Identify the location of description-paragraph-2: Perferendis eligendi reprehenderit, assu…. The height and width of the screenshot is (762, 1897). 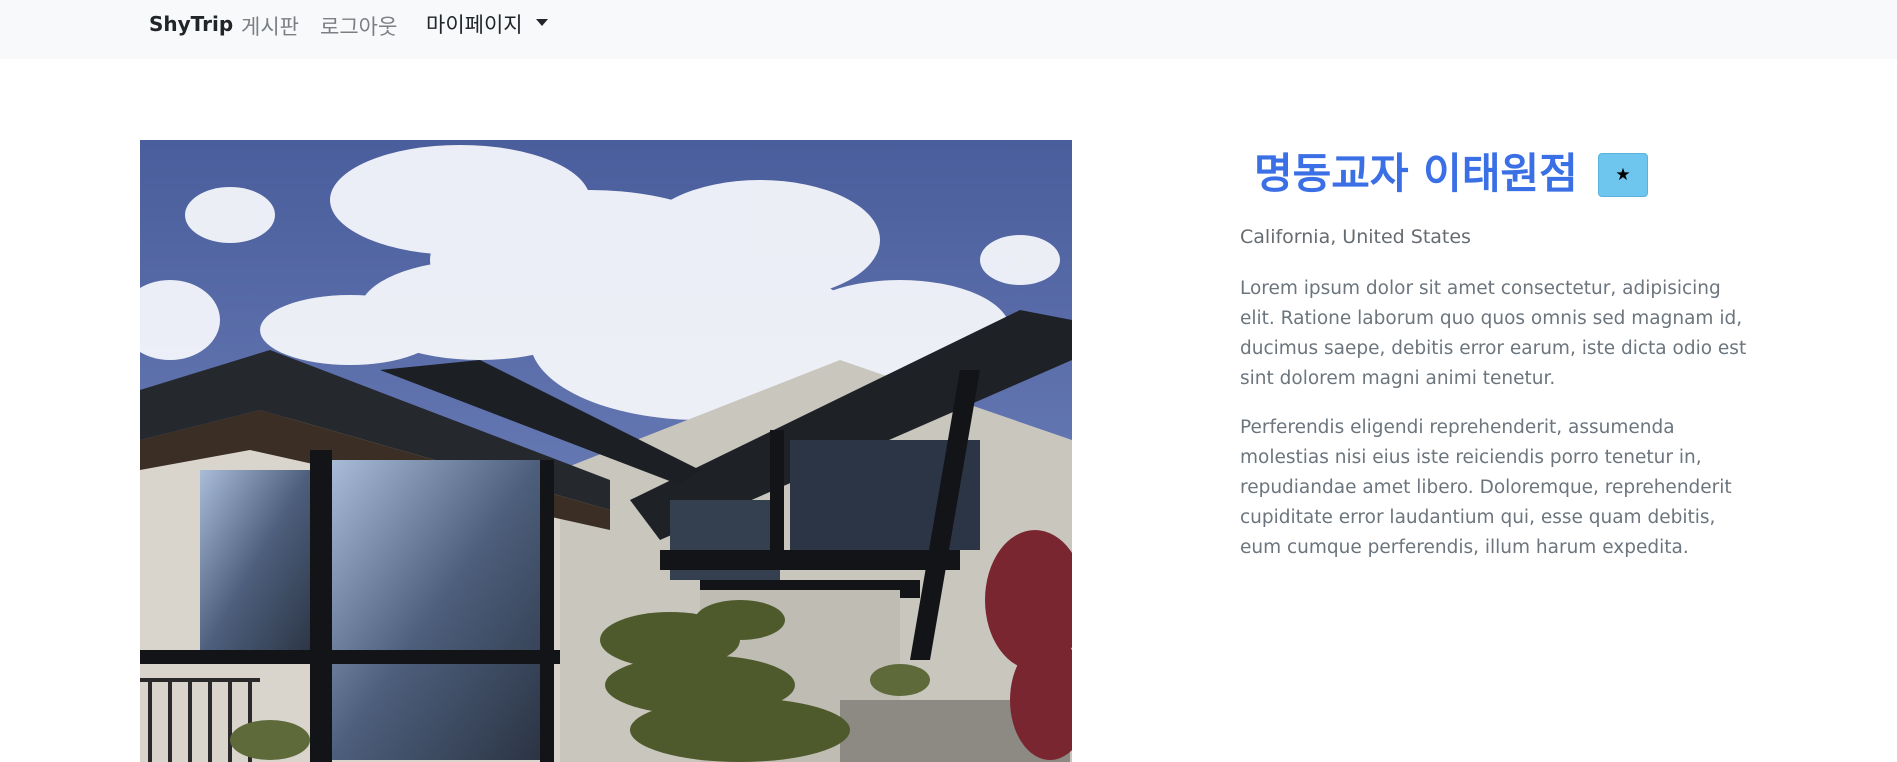
(1486, 487).